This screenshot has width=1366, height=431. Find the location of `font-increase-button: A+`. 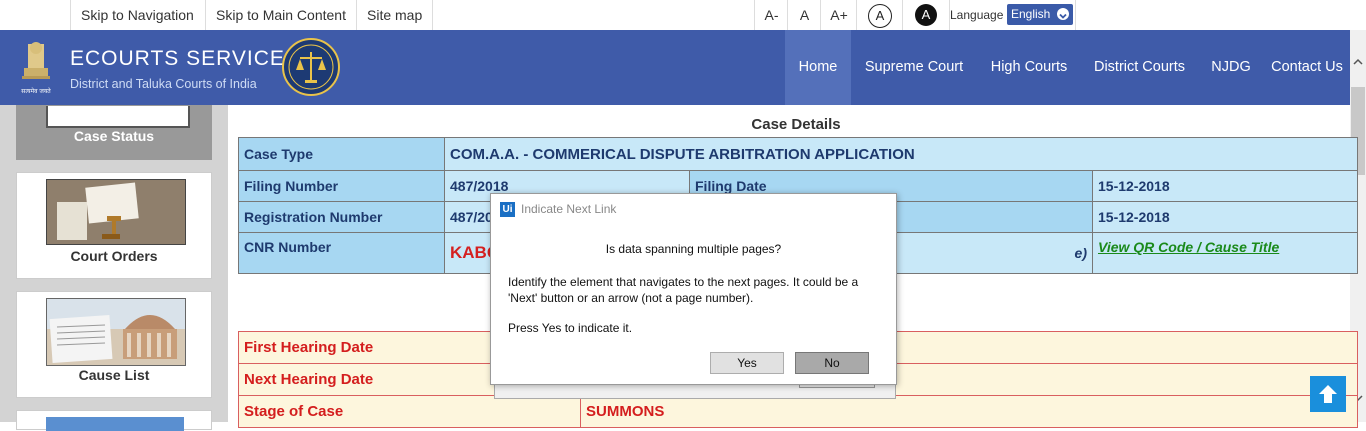

font-increase-button: A+ is located at coordinates (838, 15).